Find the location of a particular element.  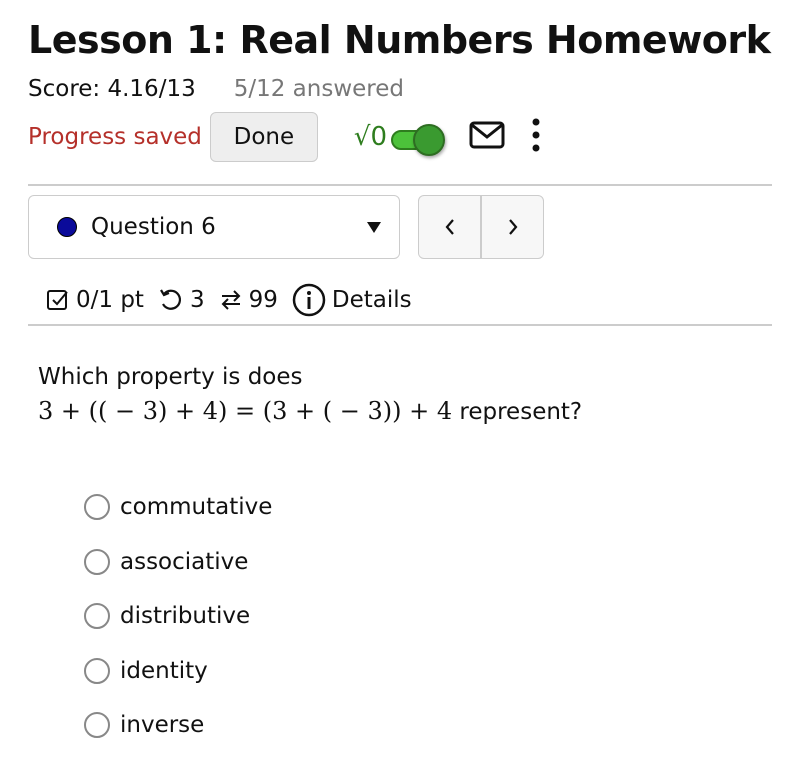

question-suffix: represent? is located at coordinates (517, 412).